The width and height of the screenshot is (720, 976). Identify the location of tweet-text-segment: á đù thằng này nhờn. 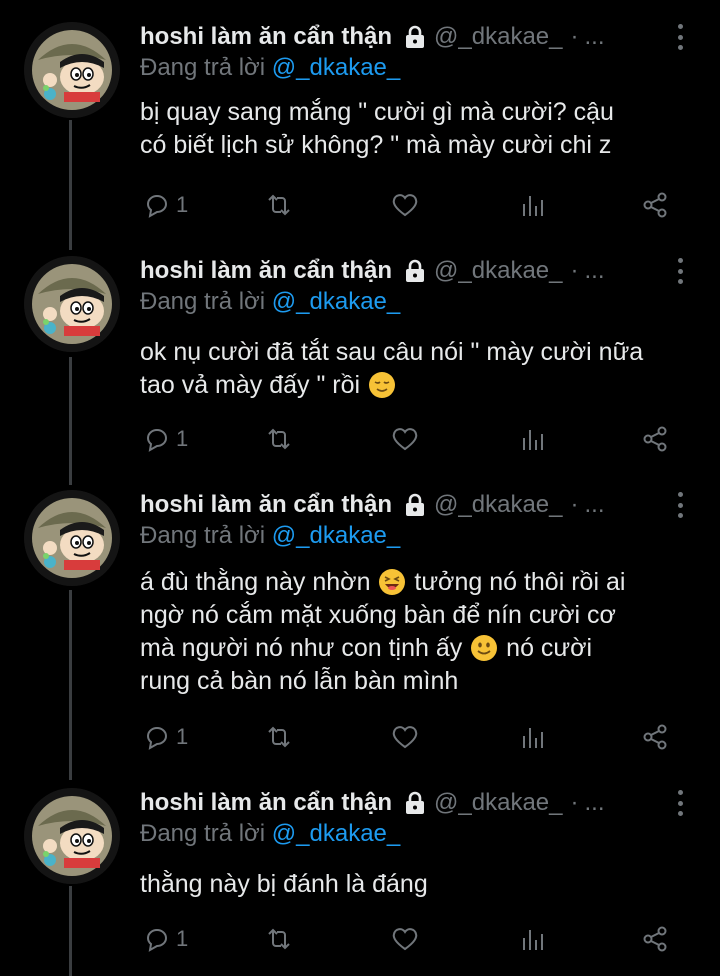
(255, 582).